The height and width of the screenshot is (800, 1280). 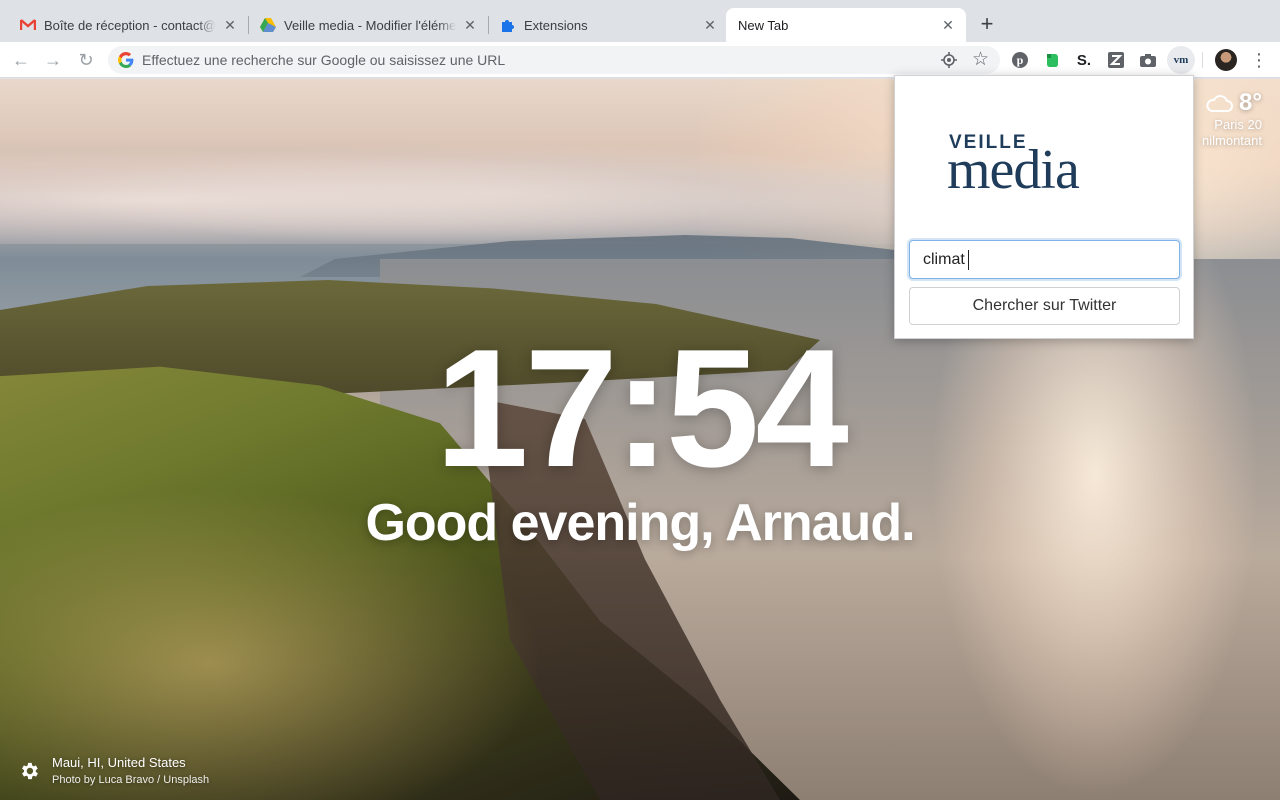 I want to click on background-clouds, so click(x=460, y=189).